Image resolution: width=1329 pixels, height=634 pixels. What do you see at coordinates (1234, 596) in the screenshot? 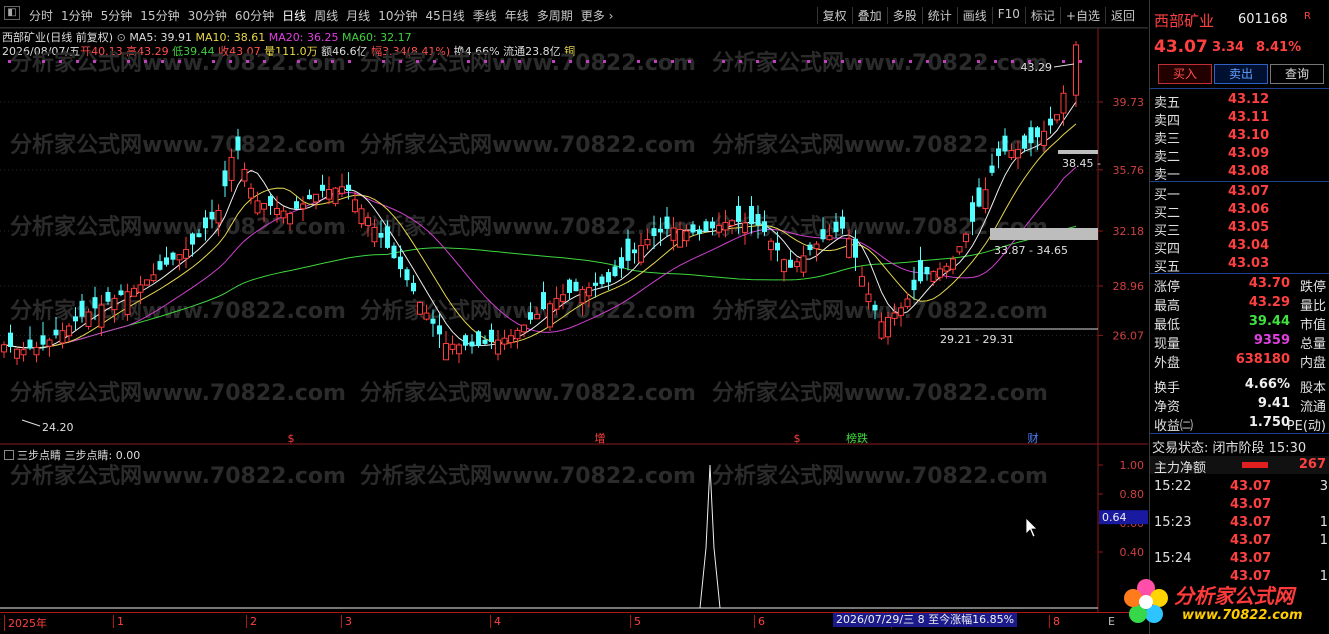
I see `logo-name: 分析家公式网` at bounding box center [1234, 596].